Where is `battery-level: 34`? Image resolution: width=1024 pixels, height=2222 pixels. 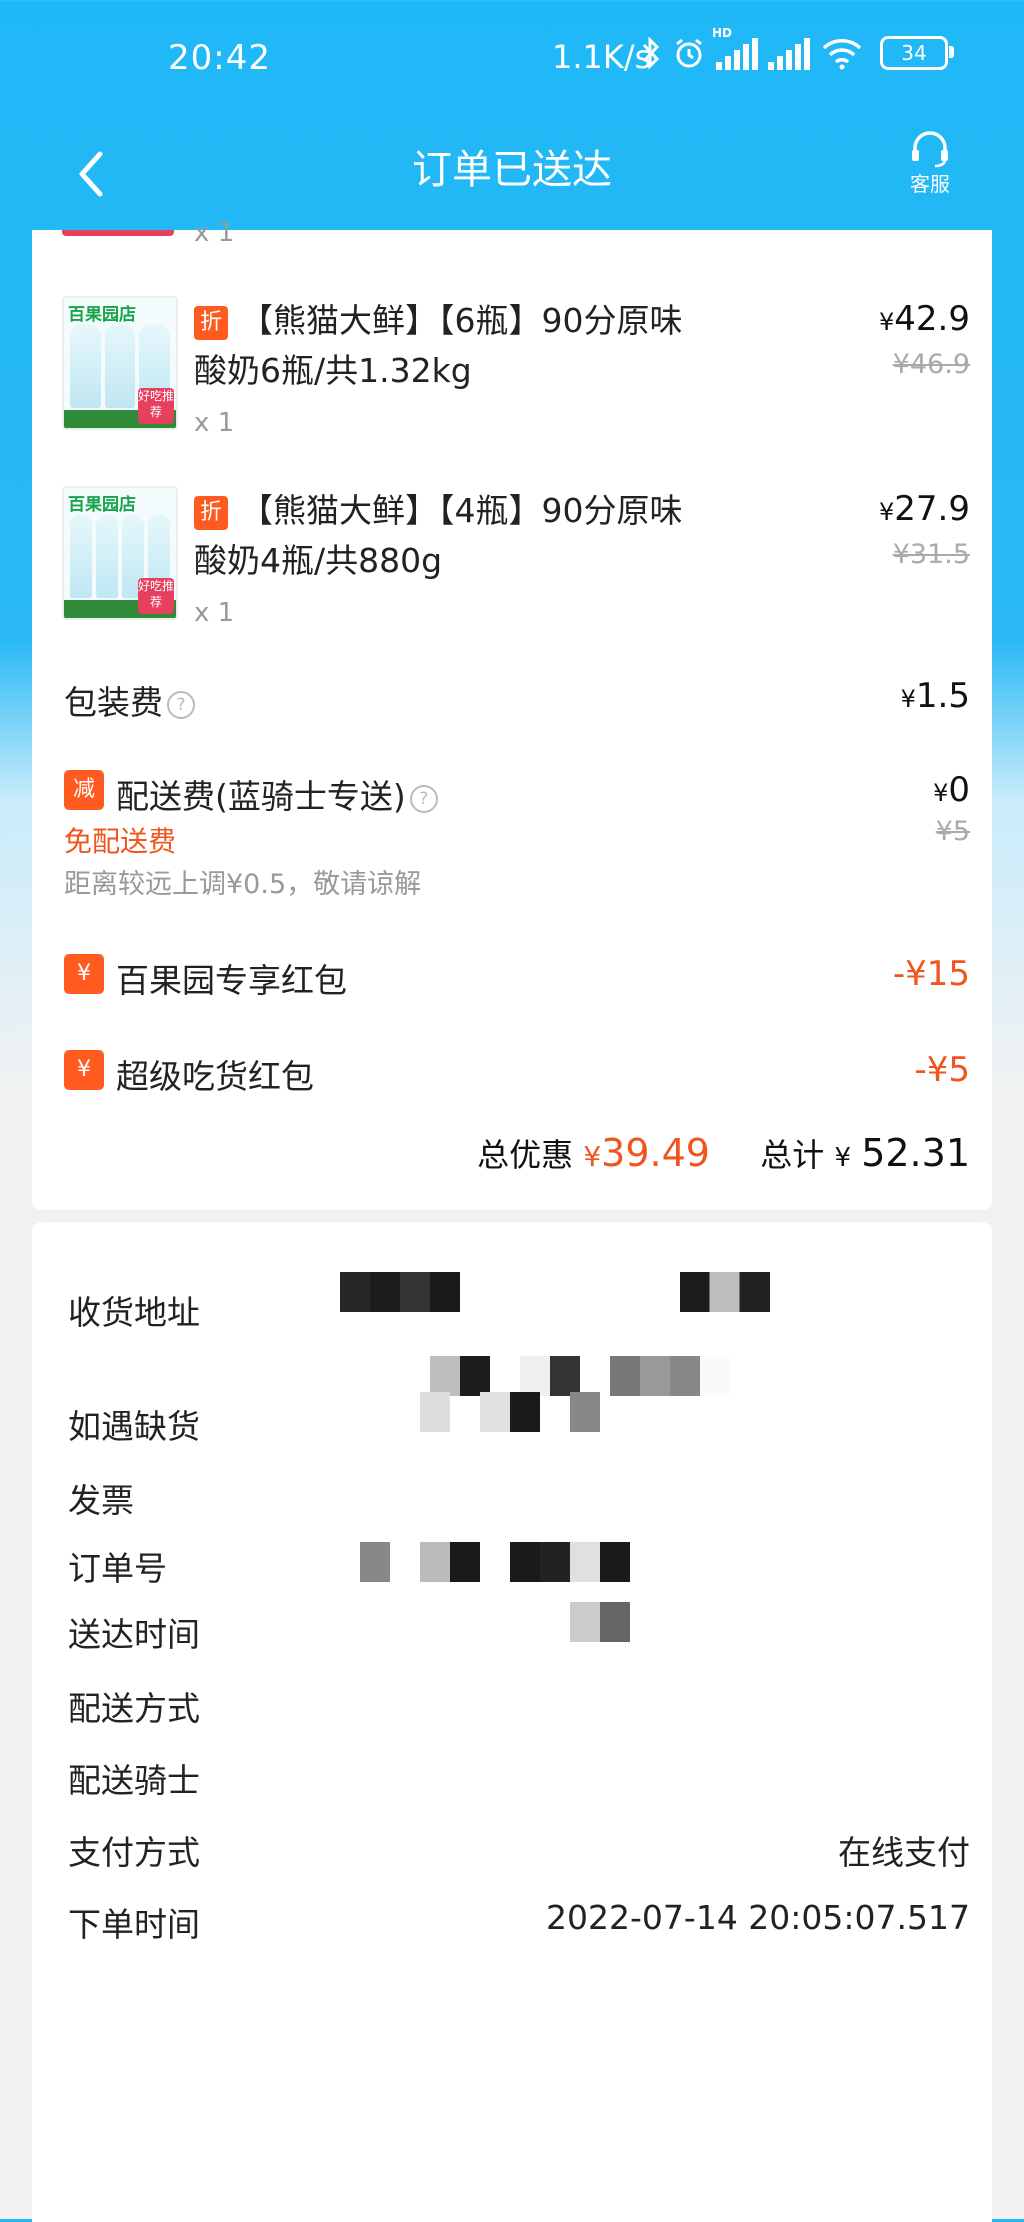
battery-level: 34 is located at coordinates (914, 53).